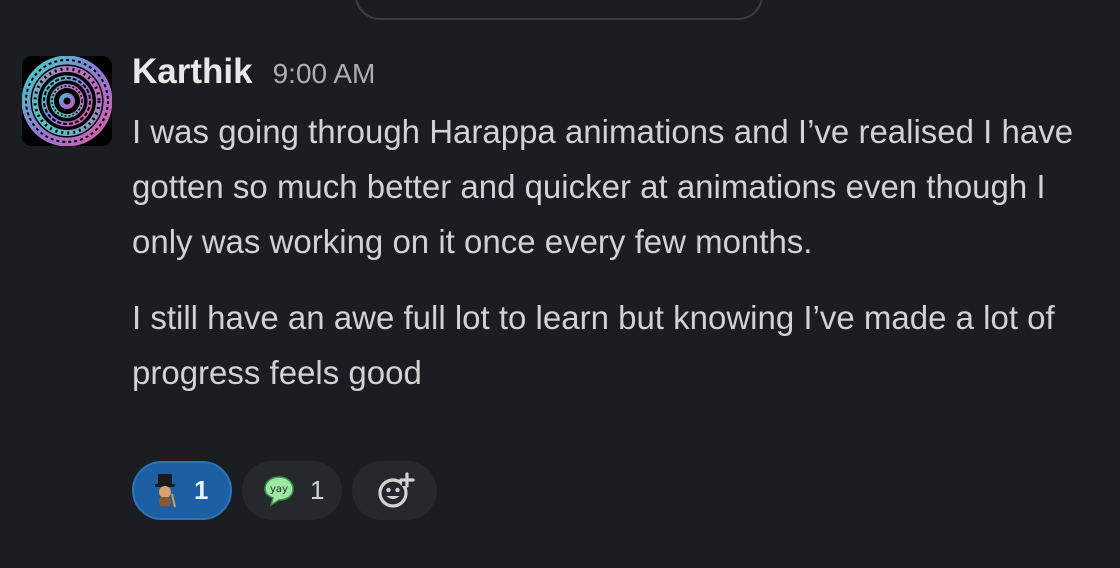  Describe the element at coordinates (324, 74) in the screenshot. I see `timestamp: 9:00 AM` at that location.